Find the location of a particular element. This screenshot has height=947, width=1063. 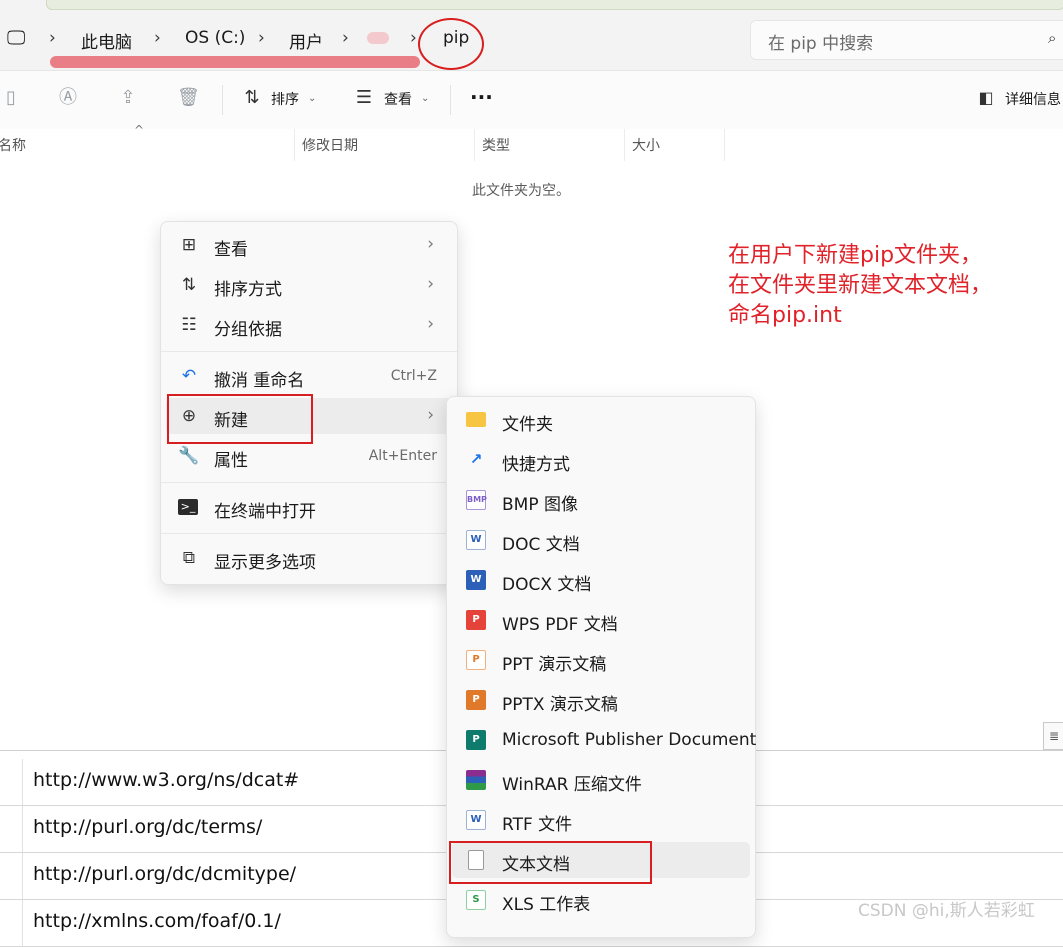

submenu-item-label: RTF 文件 is located at coordinates (537, 825).